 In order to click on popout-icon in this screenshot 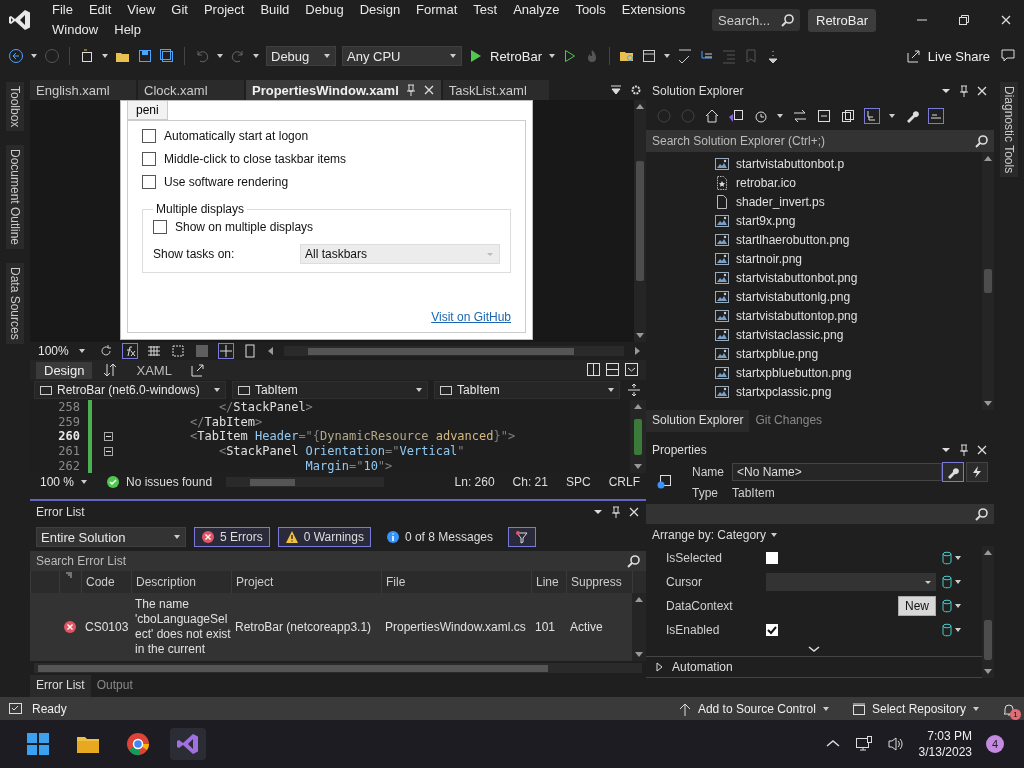, I will do `click(197, 370)`.